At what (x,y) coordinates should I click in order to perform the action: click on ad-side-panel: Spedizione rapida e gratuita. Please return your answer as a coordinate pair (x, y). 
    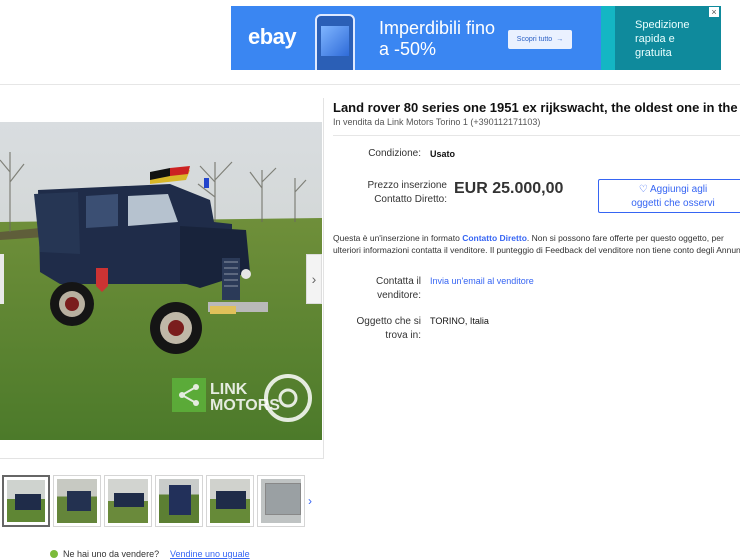
    Looking at the image, I should click on (668, 38).